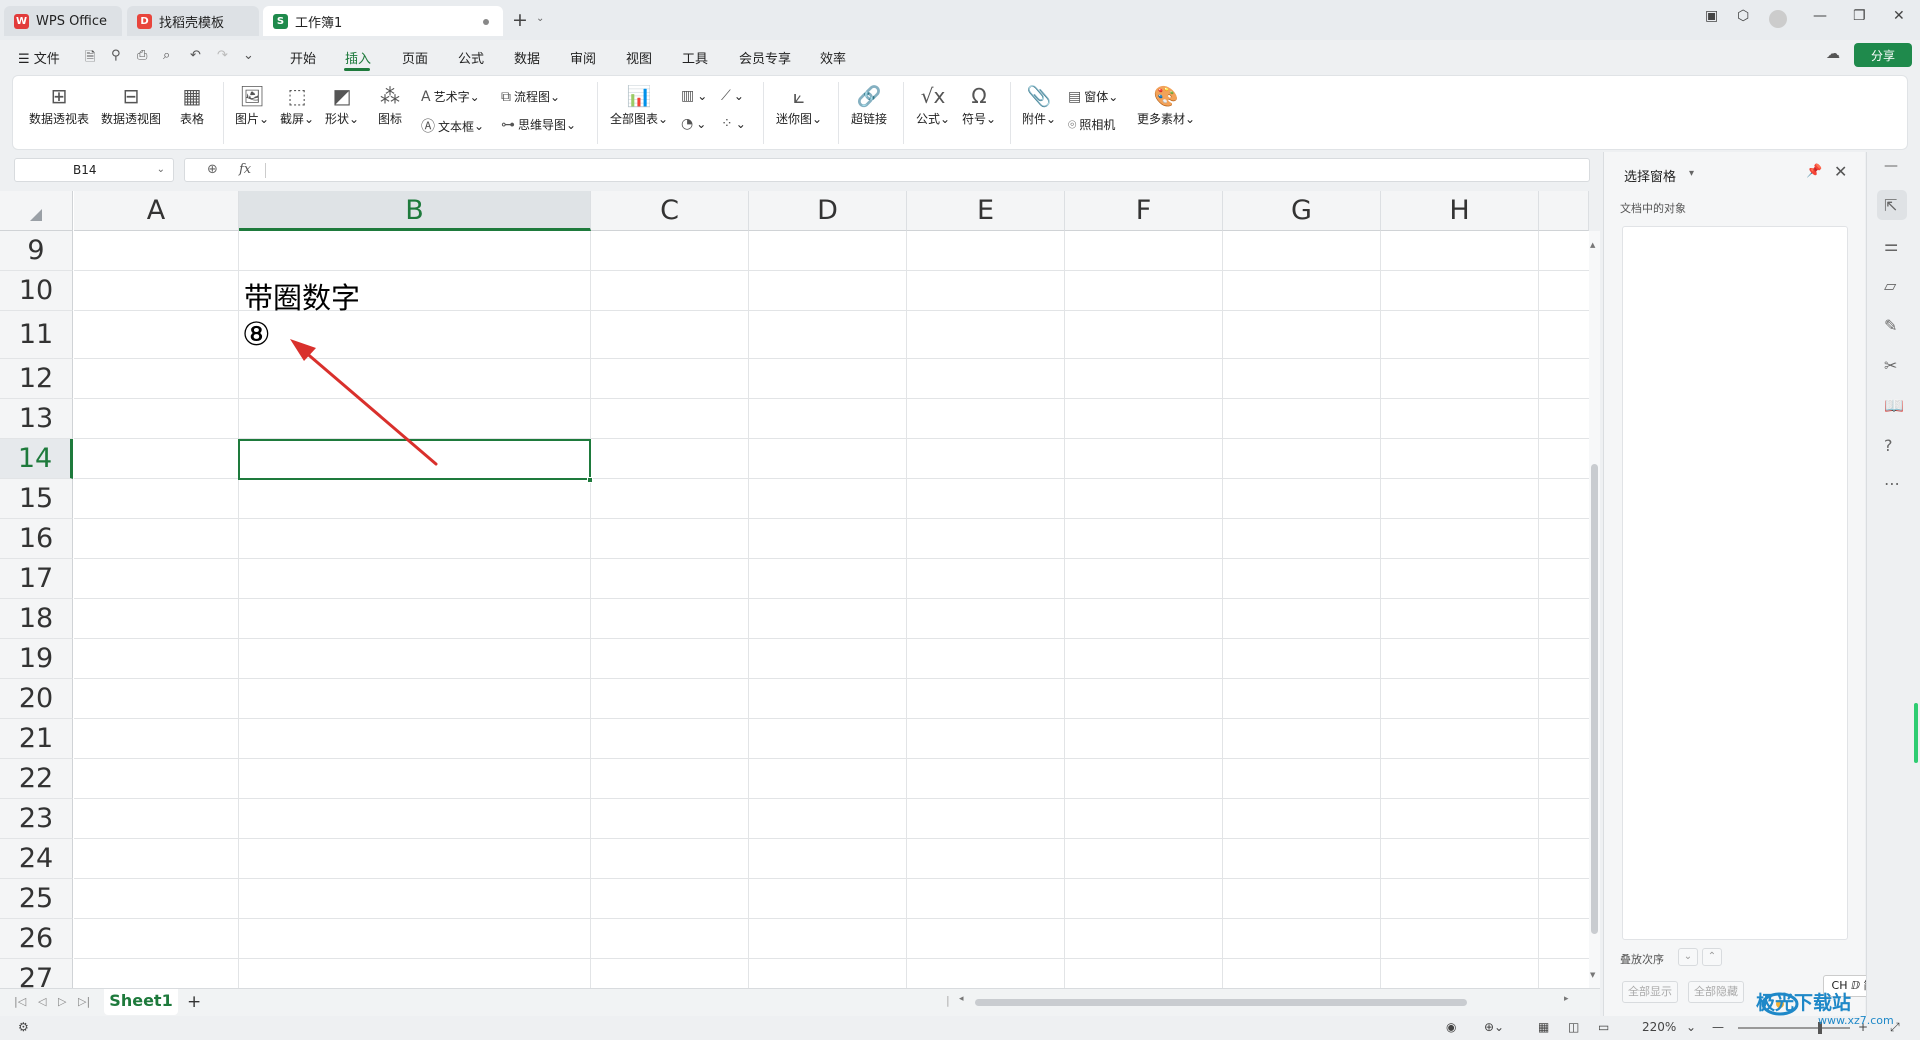 The height and width of the screenshot is (1040, 1920). What do you see at coordinates (1166, 104) in the screenshot?
I see `more-assets-button: 🎨 更多素材⌄` at bounding box center [1166, 104].